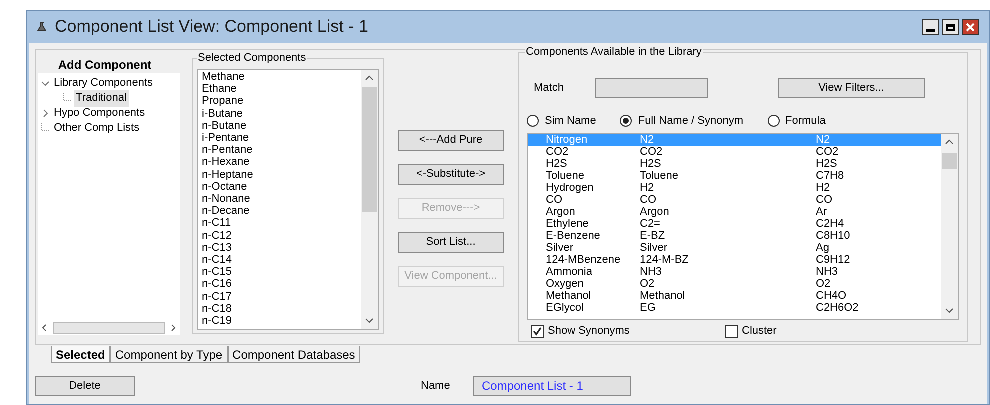 The width and height of the screenshot is (990, 405). Describe the element at coordinates (281, 138) in the screenshot. I see `list-item: i-Pentane` at that location.